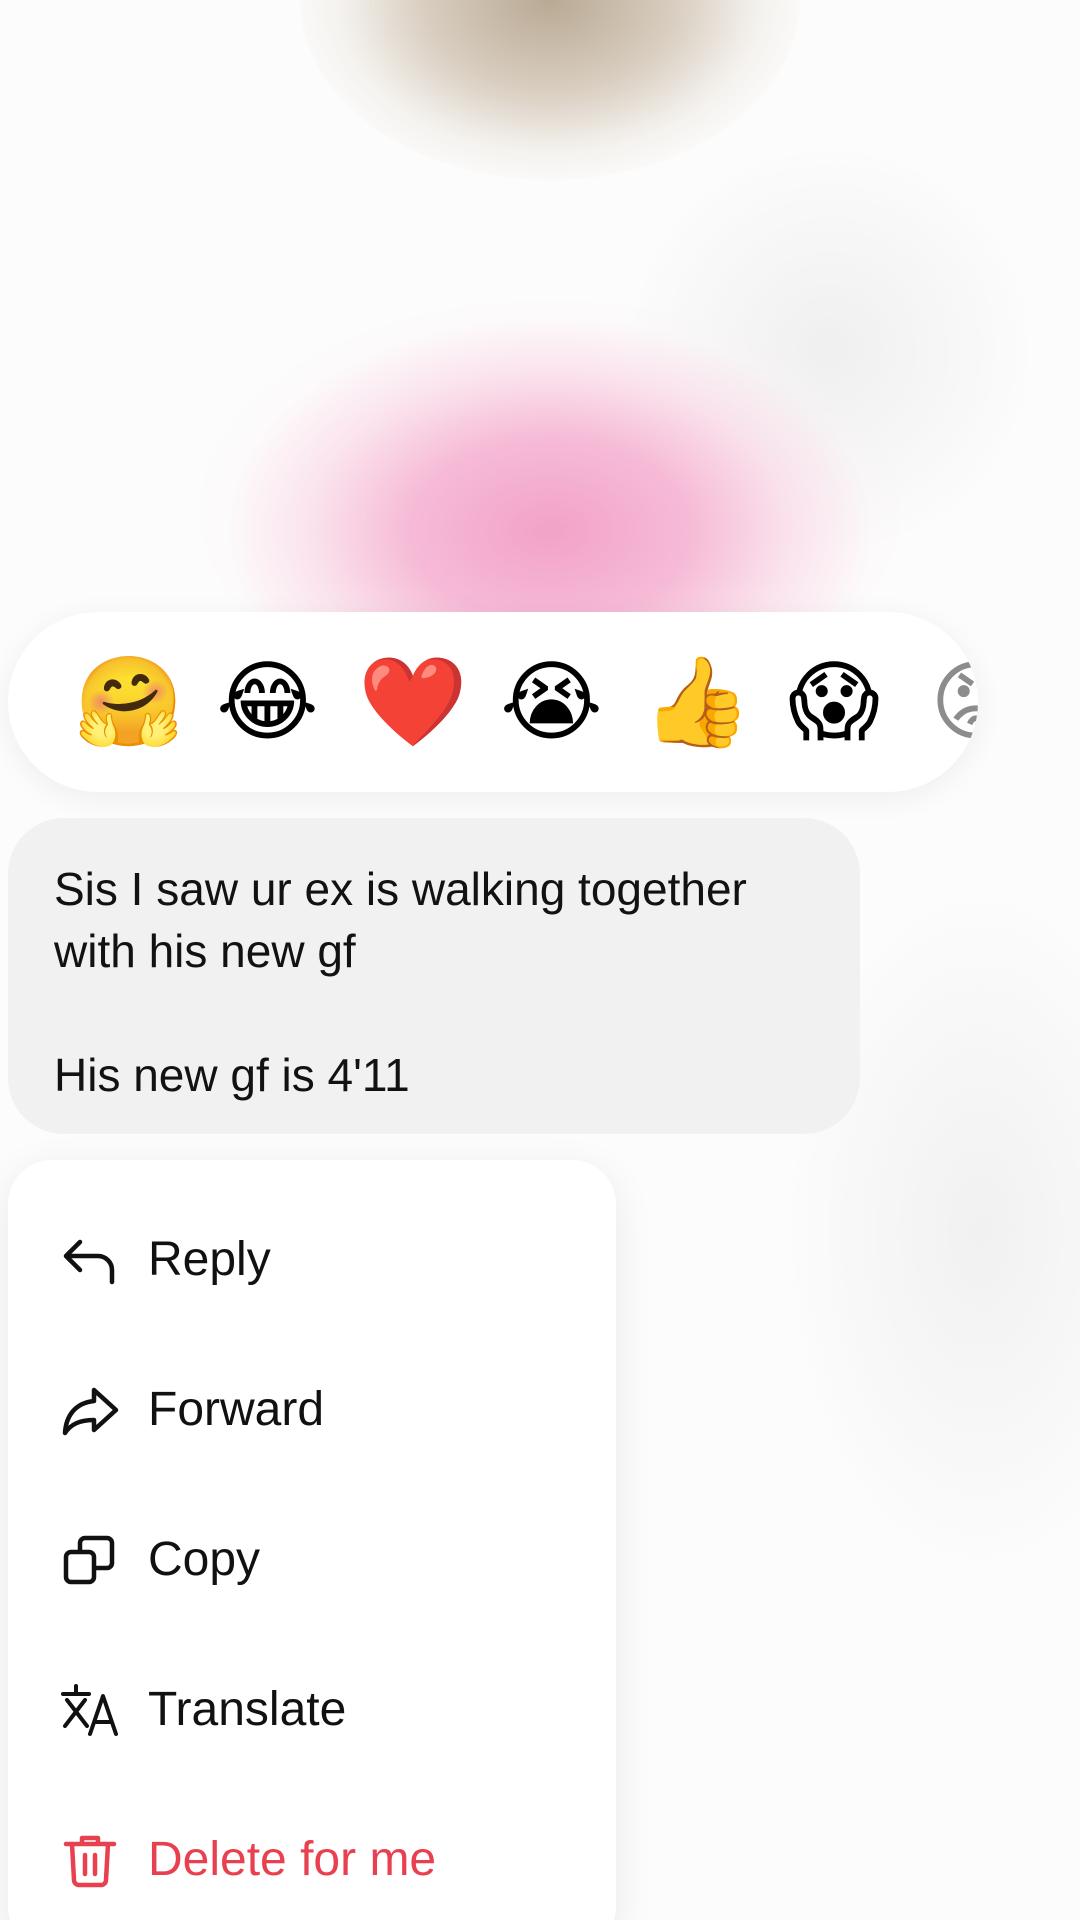 This screenshot has height=1920, width=1080. Describe the element at coordinates (312, 1560) in the screenshot. I see `copy-menu-item: Copy` at that location.